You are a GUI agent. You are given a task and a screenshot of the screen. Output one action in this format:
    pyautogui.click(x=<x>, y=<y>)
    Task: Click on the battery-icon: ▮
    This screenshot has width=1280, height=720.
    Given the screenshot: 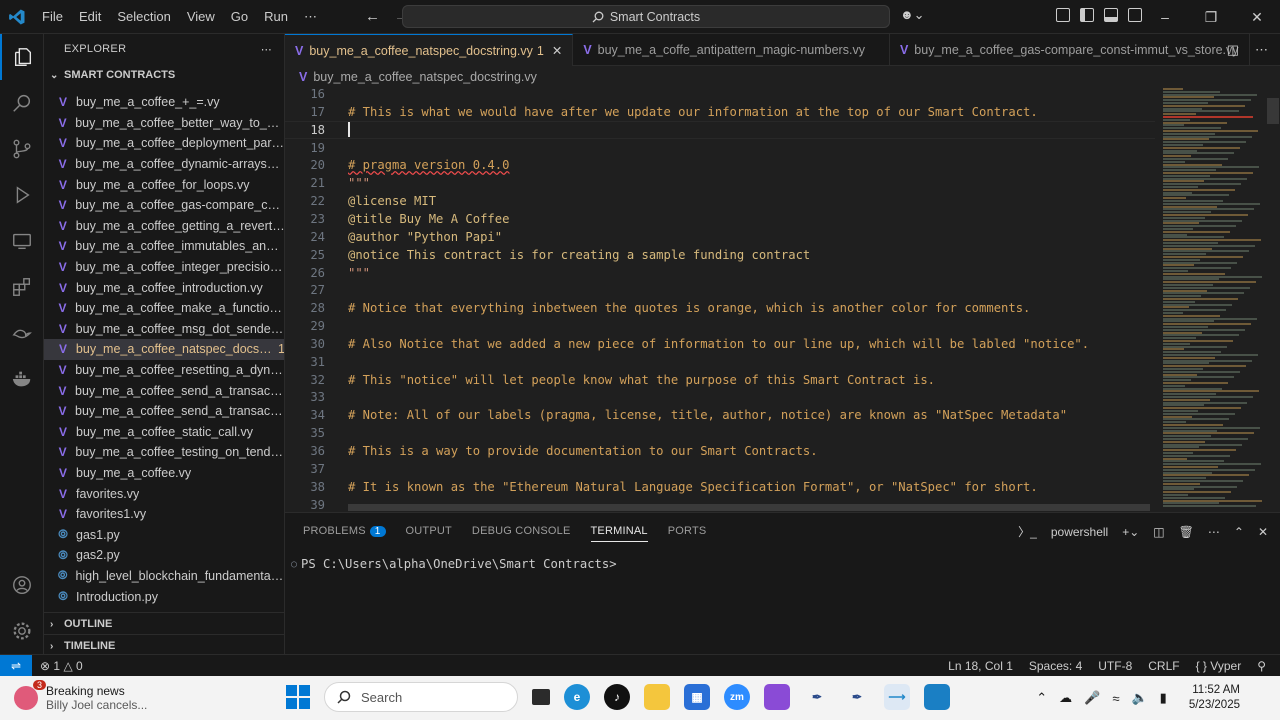 What is the action you would take?
    pyautogui.click(x=1163, y=698)
    